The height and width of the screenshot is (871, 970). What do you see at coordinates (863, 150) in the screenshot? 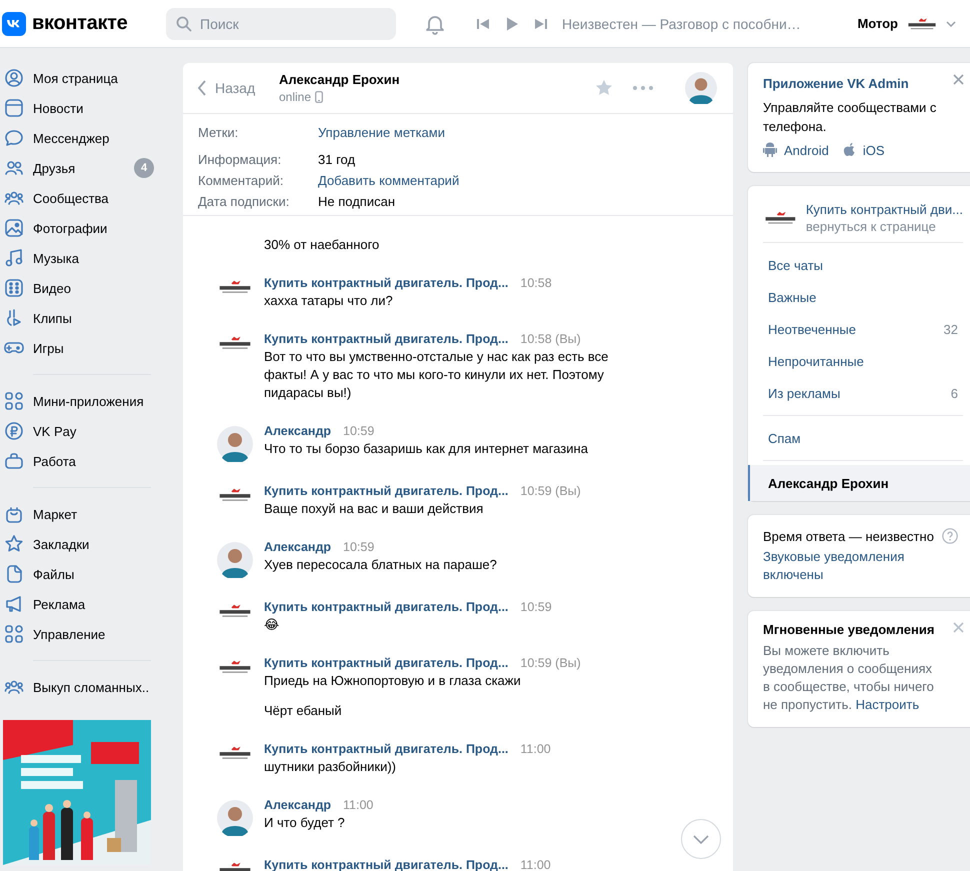
I see `app-link: iOS` at bounding box center [863, 150].